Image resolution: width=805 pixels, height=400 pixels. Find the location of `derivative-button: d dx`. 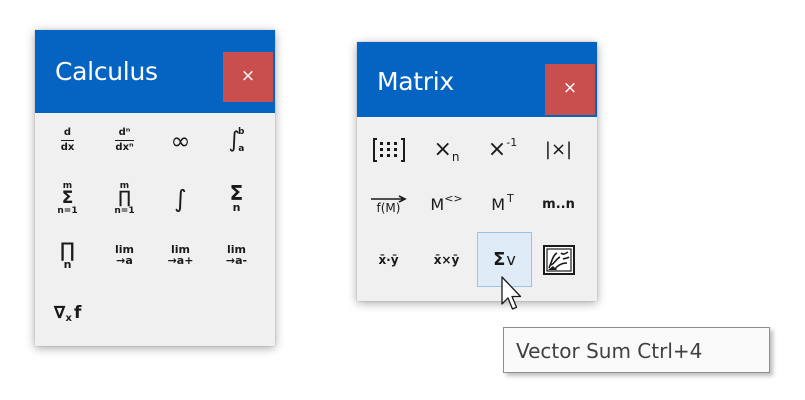

derivative-button: d dx is located at coordinates (67, 140).